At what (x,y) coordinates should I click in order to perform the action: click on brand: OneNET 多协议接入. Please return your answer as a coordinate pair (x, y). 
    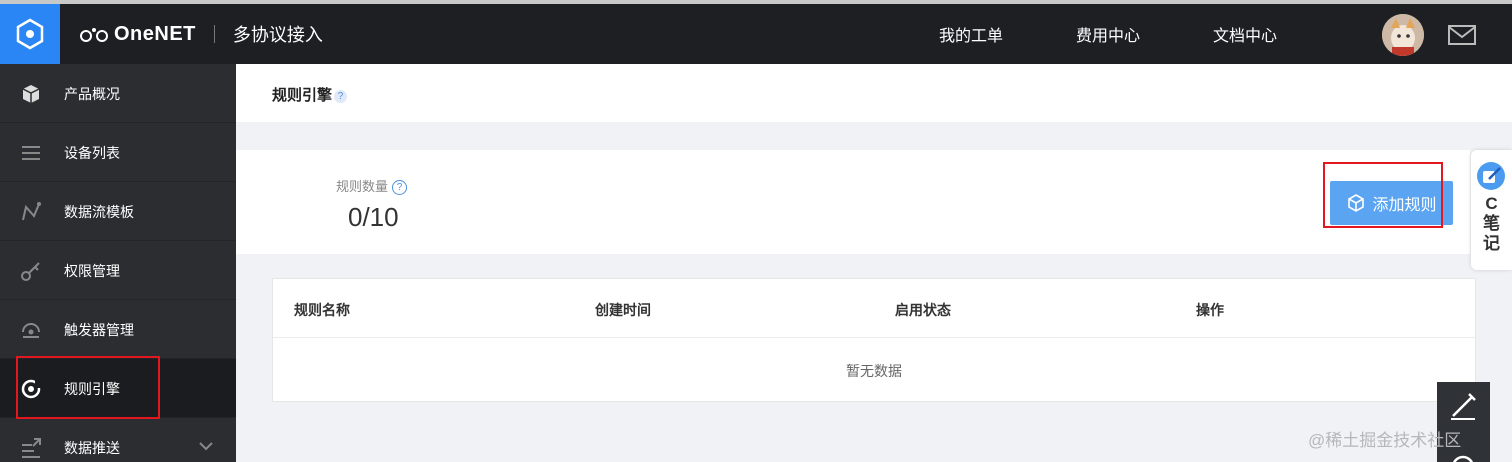
    Looking at the image, I should click on (201, 34).